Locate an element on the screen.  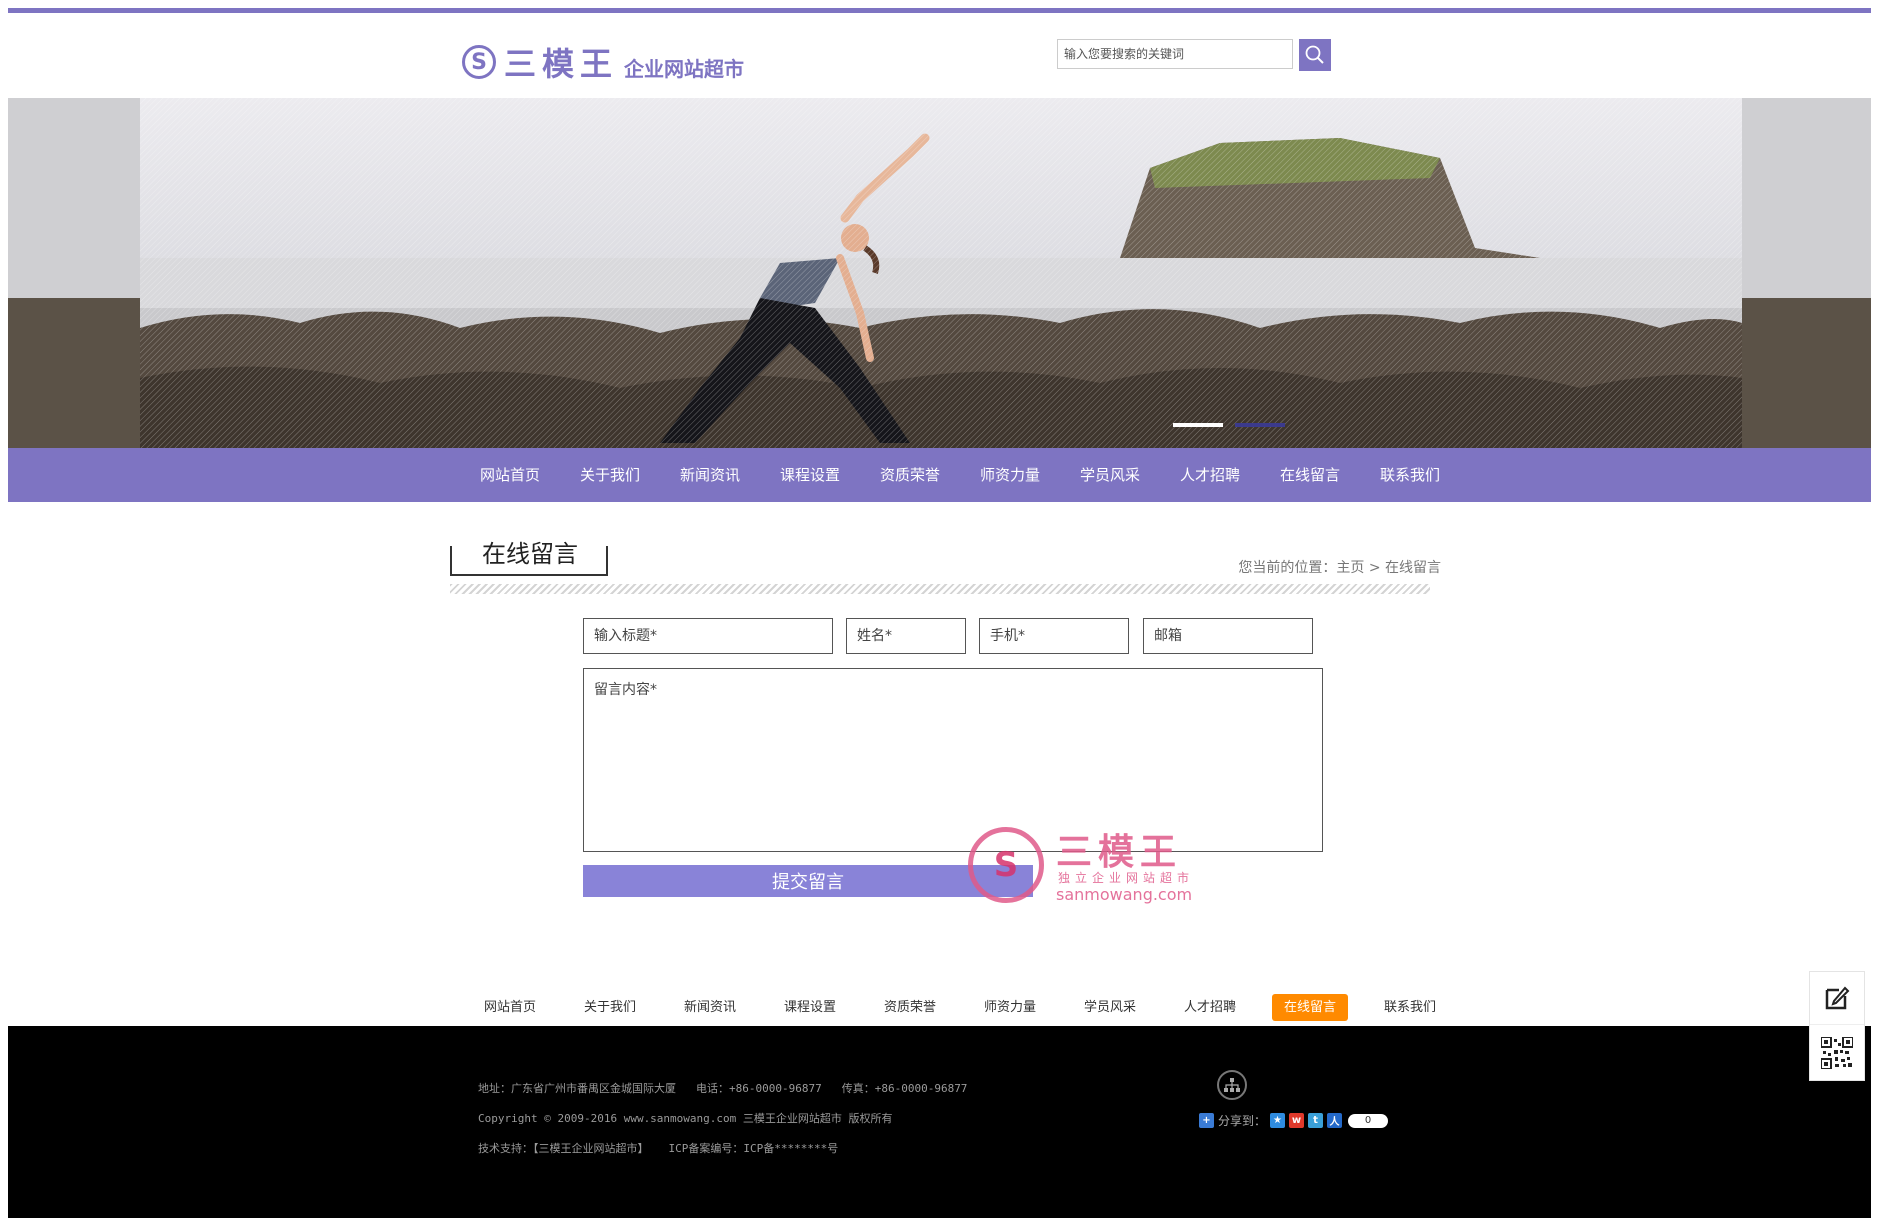
title-input is located at coordinates (708, 636).